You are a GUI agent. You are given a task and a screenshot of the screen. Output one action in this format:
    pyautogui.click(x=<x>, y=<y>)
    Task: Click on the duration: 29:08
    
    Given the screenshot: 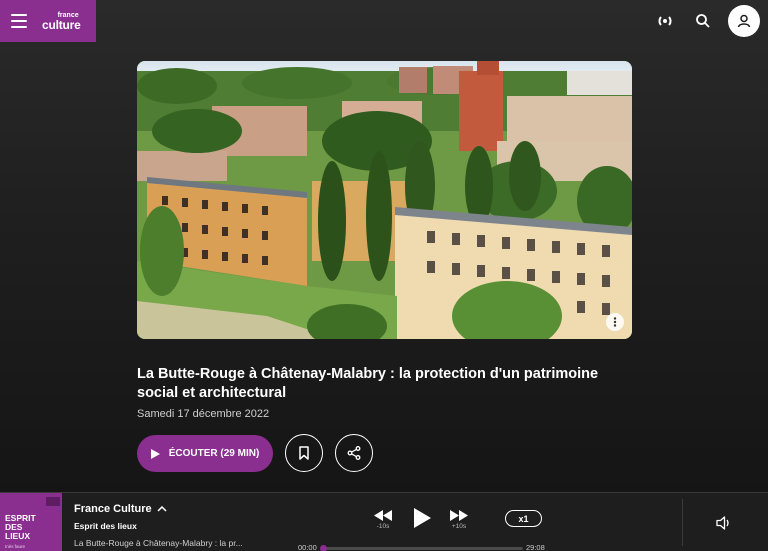 What is the action you would take?
    pyautogui.click(x=535, y=547)
    